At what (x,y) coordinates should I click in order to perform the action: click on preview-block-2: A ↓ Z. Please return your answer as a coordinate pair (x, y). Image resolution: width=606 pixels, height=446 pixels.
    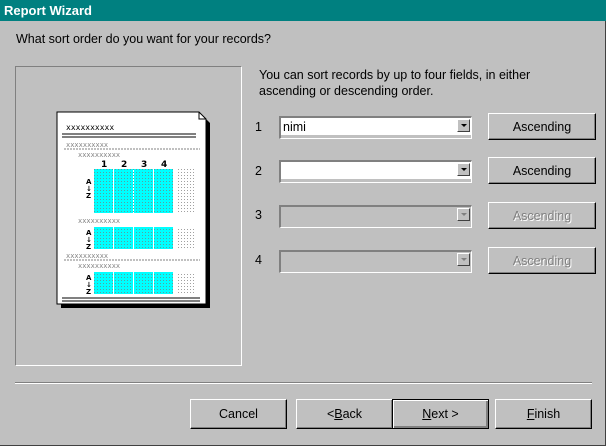
    Looking at the image, I should click on (140, 239).